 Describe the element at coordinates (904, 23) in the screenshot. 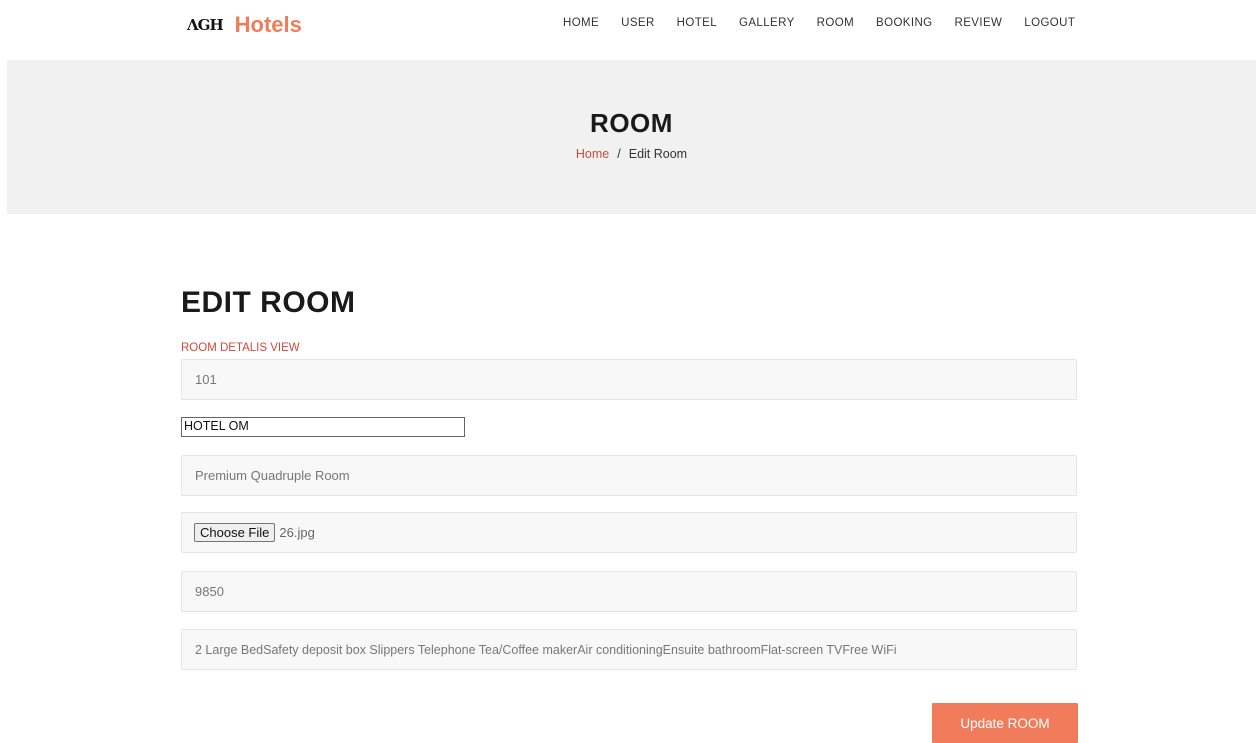

I see `nav-booking: BOOKING` at that location.